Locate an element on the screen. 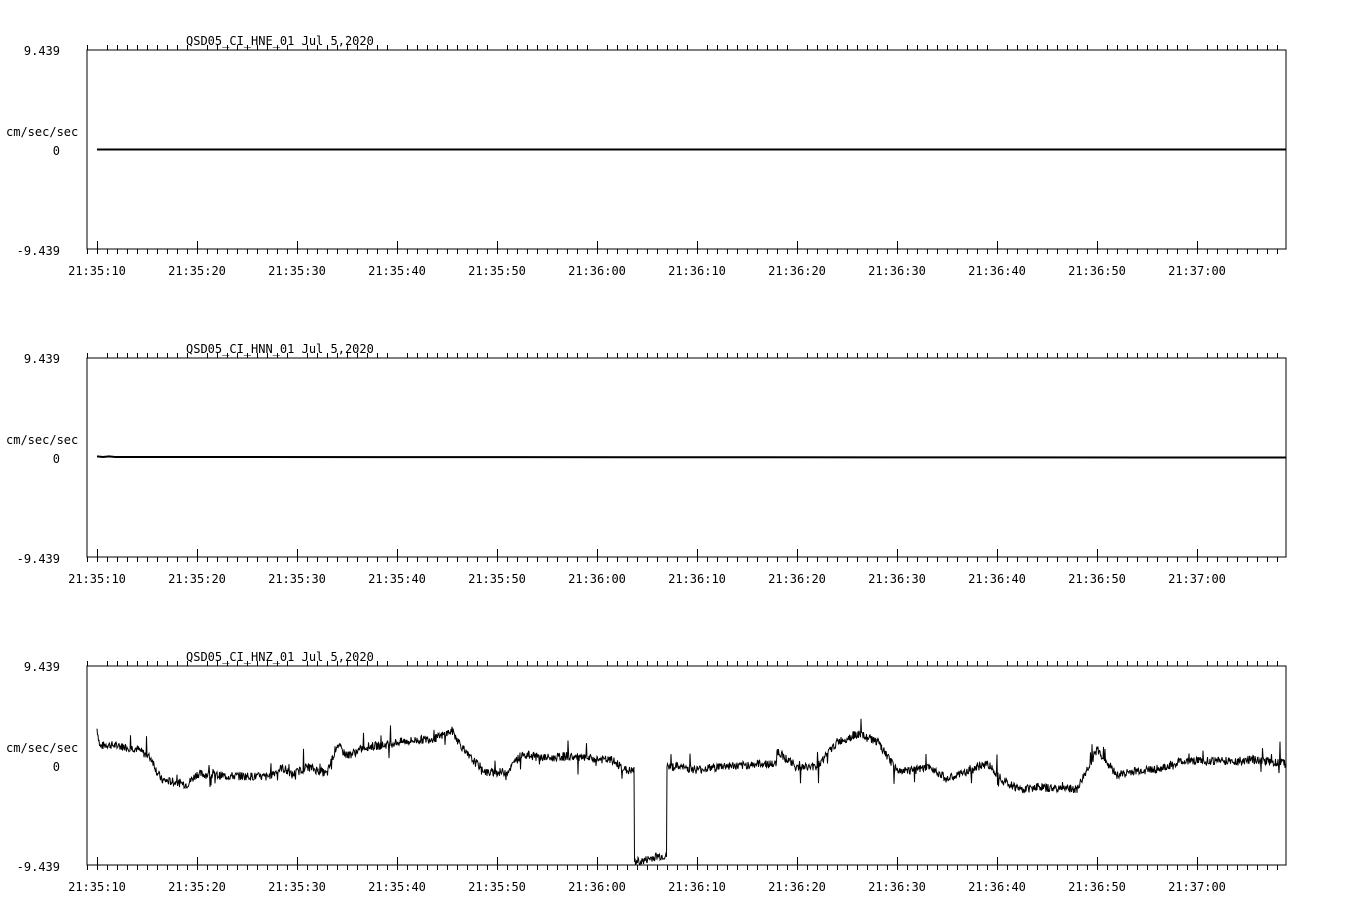 This screenshot has height=924, width=1358. trace-hnn is located at coordinates (691, 457).